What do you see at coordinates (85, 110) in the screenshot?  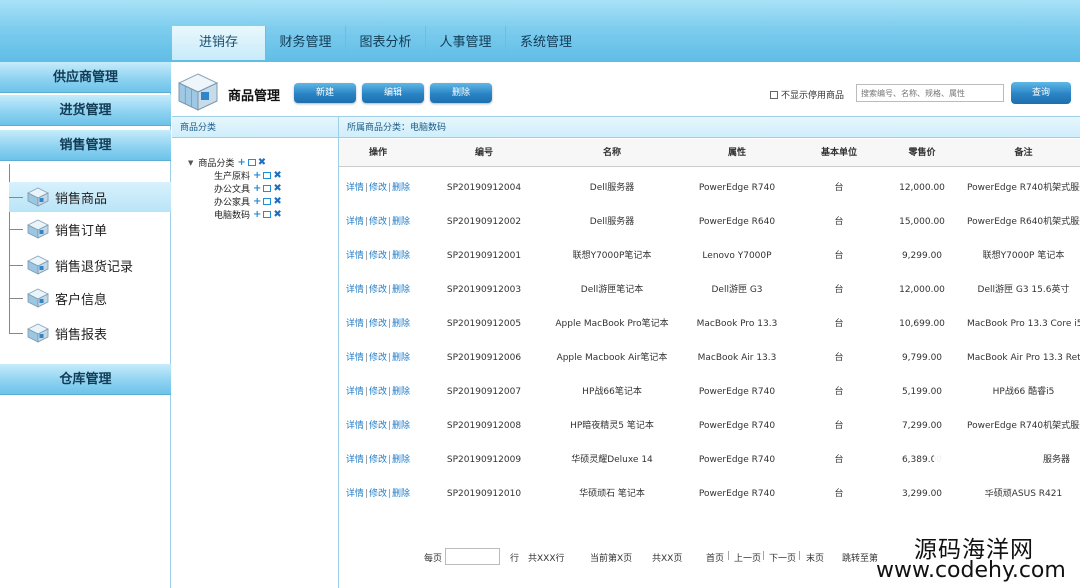 I see `sidebar-group-purchase: 进货管理` at bounding box center [85, 110].